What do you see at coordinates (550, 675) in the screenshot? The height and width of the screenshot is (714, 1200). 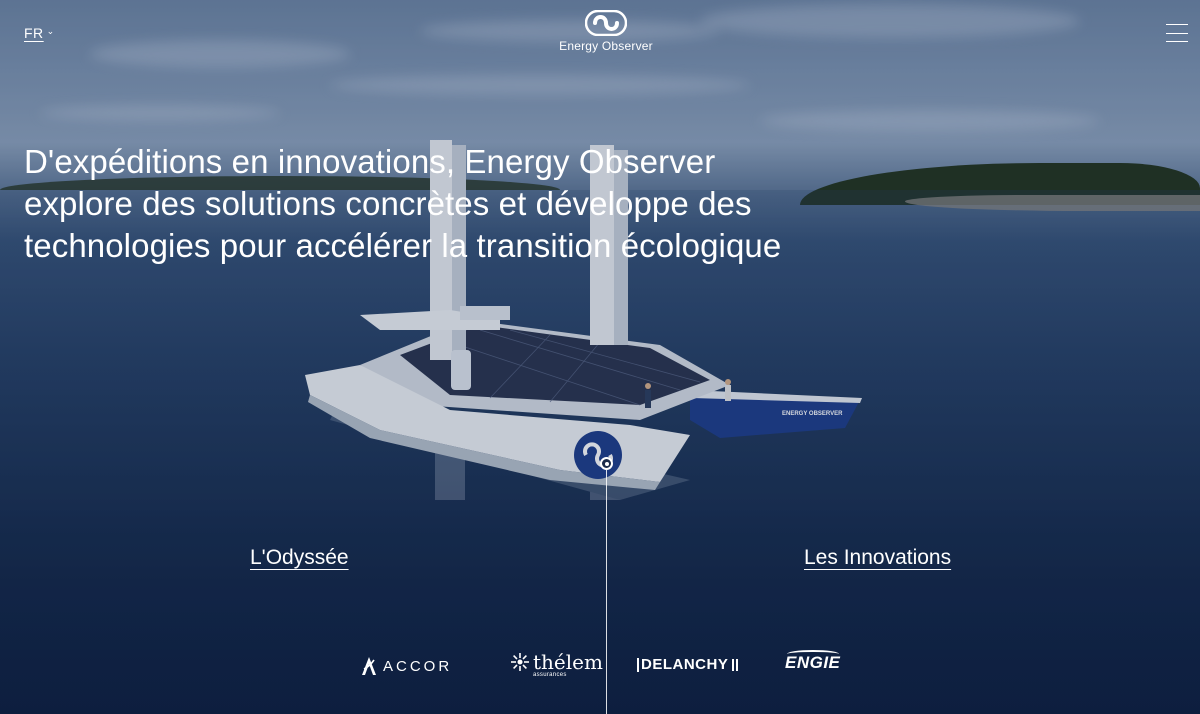 I see `partner-subtitle: assurances` at bounding box center [550, 675].